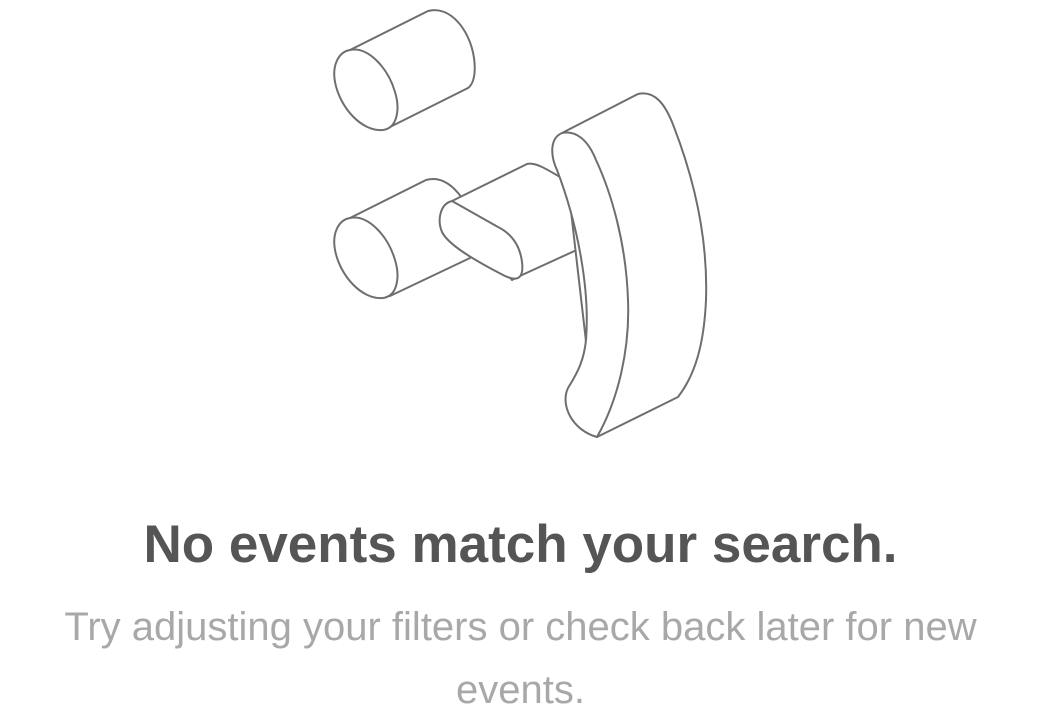  Describe the element at coordinates (629, 265) in the screenshot. I see `curved-panel` at that location.